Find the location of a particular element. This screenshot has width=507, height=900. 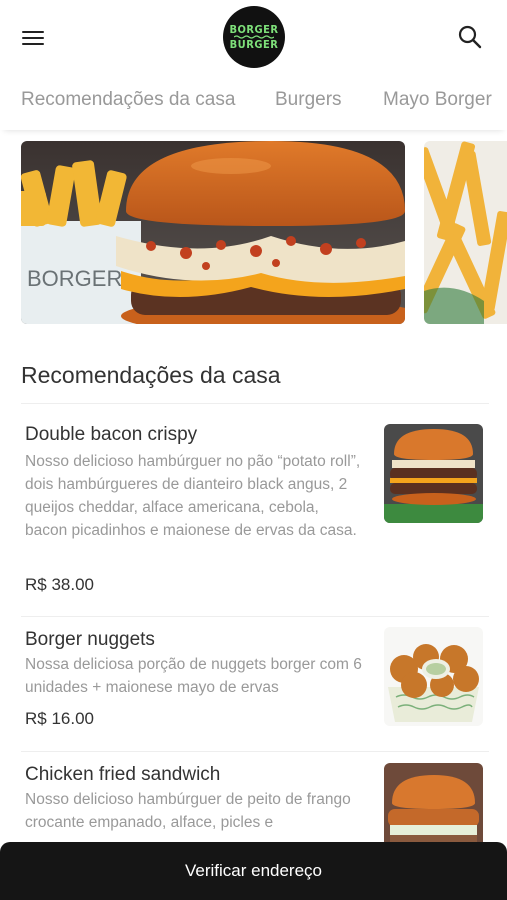

tab-recomendacoes: Recomendações da casa is located at coordinates (128, 100).